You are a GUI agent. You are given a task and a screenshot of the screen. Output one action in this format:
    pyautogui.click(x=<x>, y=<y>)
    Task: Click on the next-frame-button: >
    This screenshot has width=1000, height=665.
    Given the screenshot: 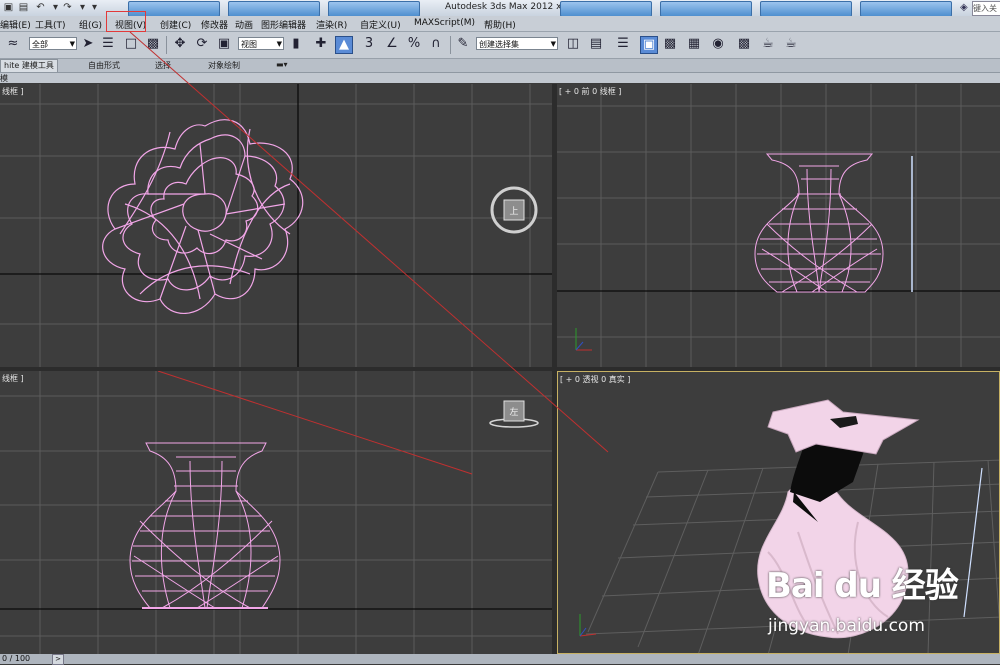 What is the action you would take?
    pyautogui.click(x=58, y=659)
    